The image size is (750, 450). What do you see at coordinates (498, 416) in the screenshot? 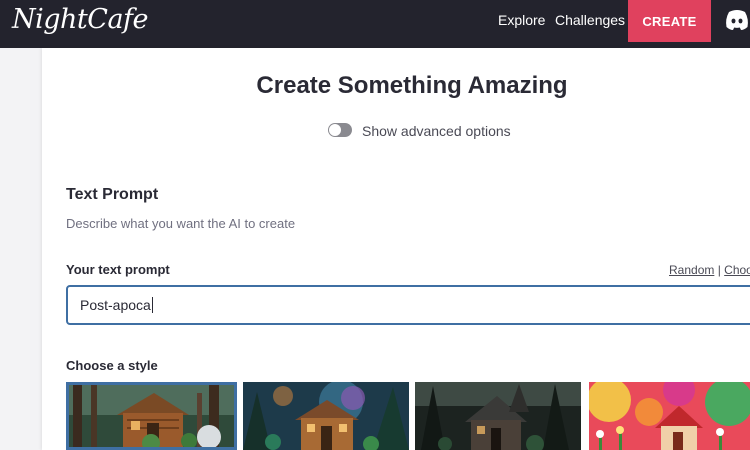
I see `style-thumbnail-dark-cabin` at bounding box center [498, 416].